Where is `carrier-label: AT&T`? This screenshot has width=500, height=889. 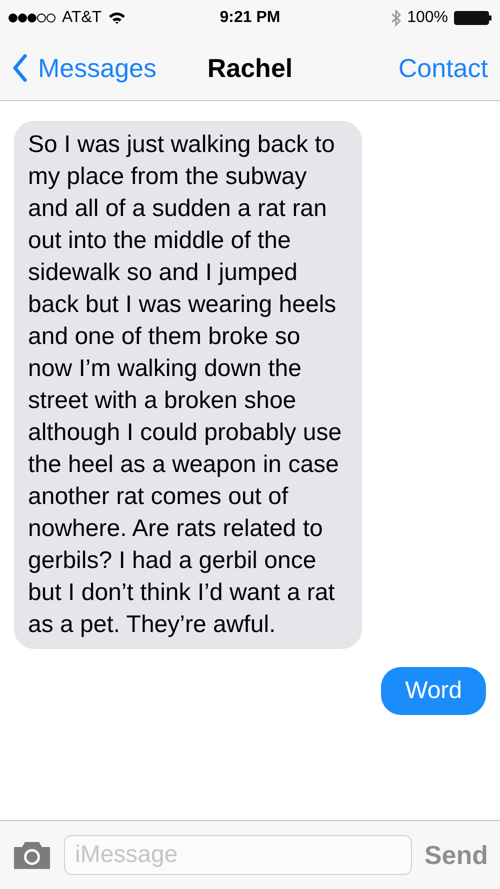
carrier-label: AT&T is located at coordinates (82, 18).